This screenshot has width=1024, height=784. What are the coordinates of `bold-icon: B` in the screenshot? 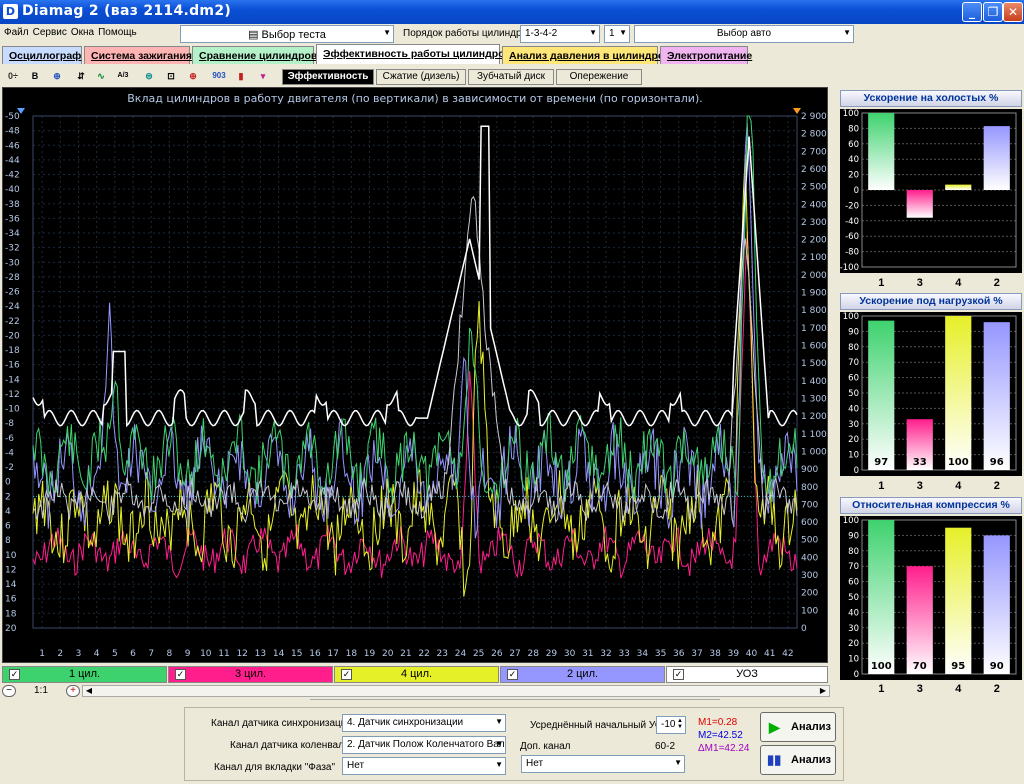 It's located at (35, 76).